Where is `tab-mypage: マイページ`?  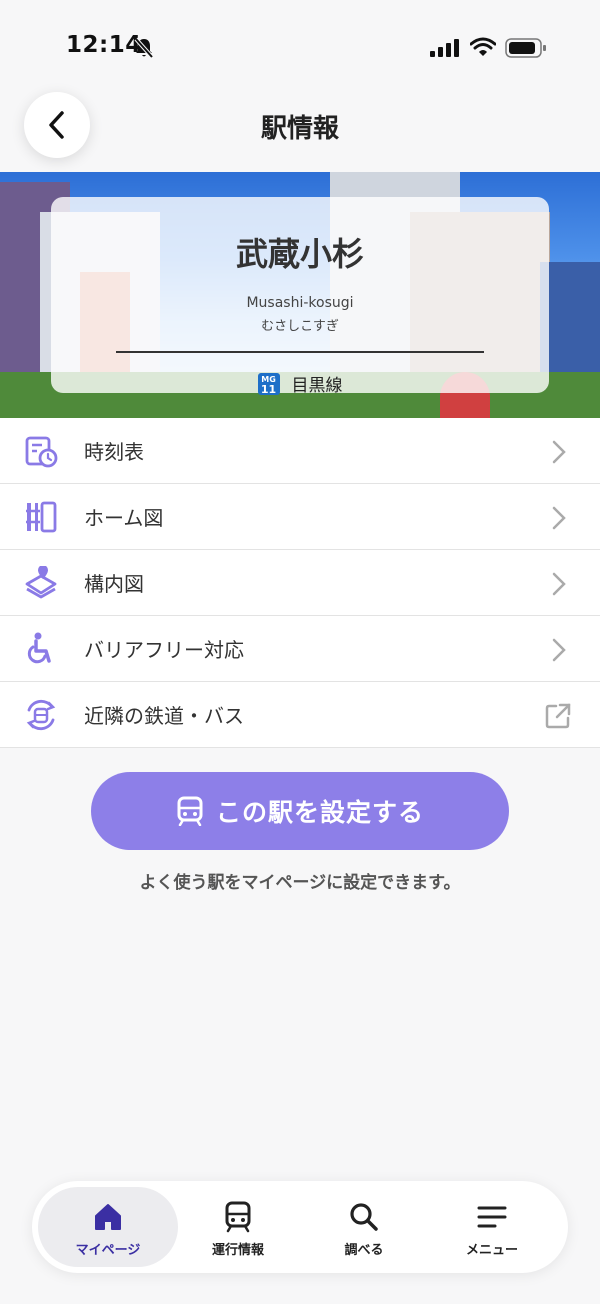
tab-mypage: マイページ is located at coordinates (108, 1227).